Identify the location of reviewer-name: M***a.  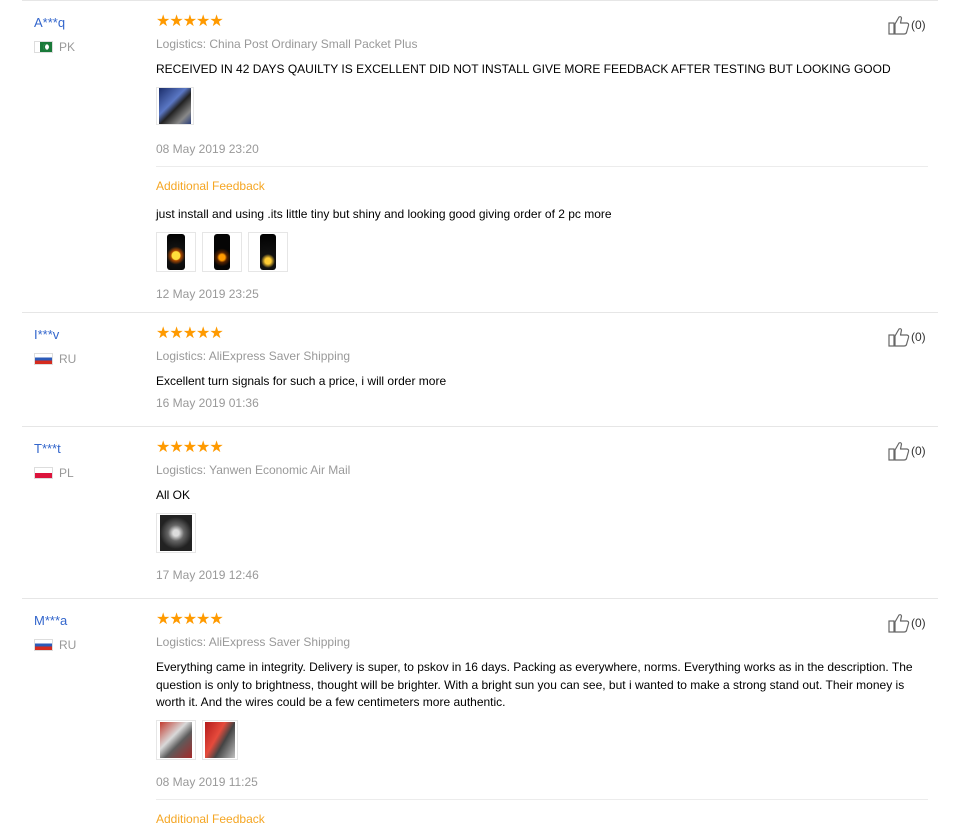
(50, 620).